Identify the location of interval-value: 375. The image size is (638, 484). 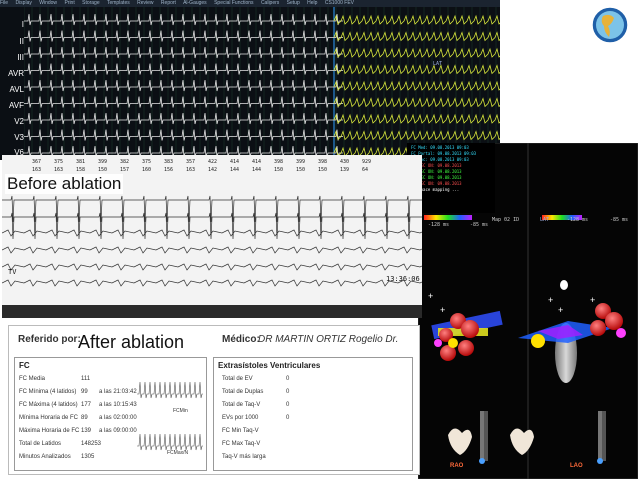
(146, 162).